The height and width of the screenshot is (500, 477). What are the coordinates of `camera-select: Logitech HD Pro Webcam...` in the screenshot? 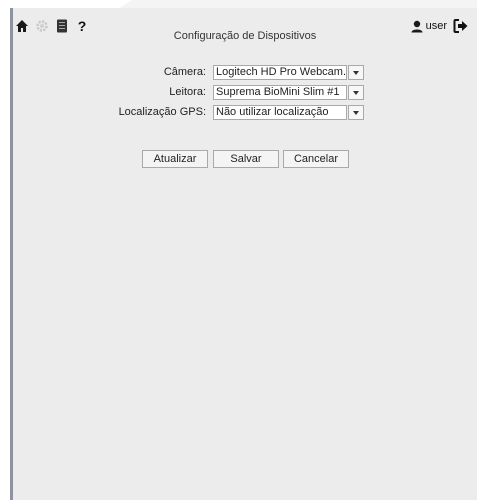 It's located at (280, 72).